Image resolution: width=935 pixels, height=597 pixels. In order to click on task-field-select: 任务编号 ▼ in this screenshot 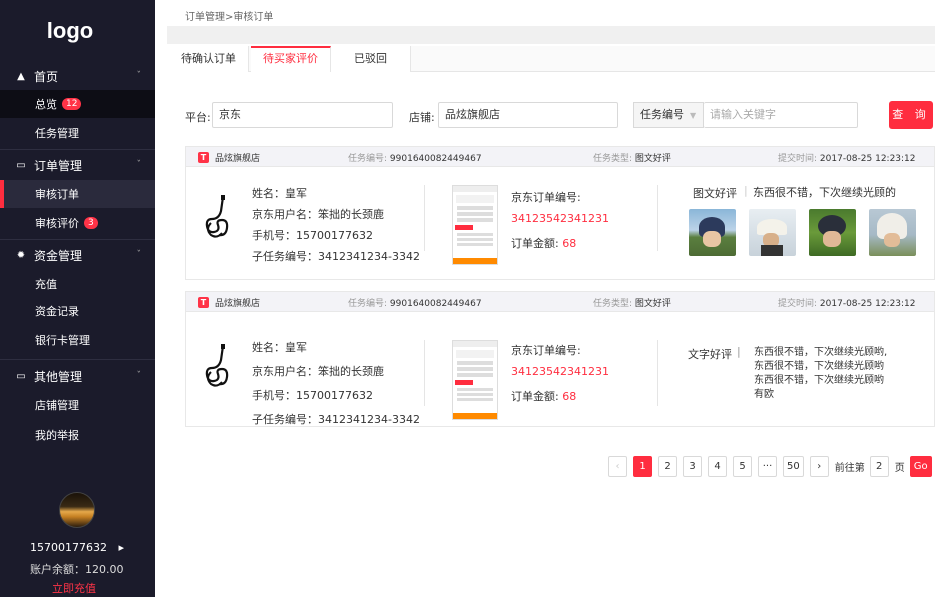, I will do `click(668, 115)`.